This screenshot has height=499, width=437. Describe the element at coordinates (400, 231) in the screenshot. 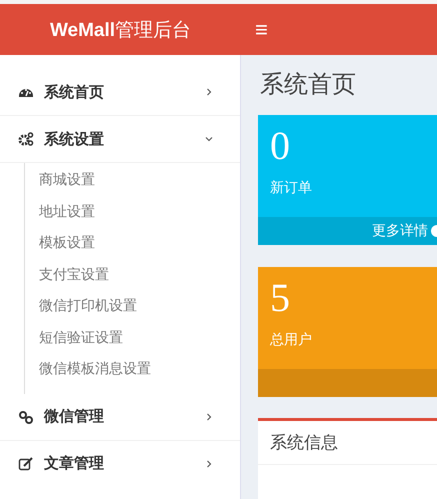

I see `more-details-link: 更多详情` at that location.